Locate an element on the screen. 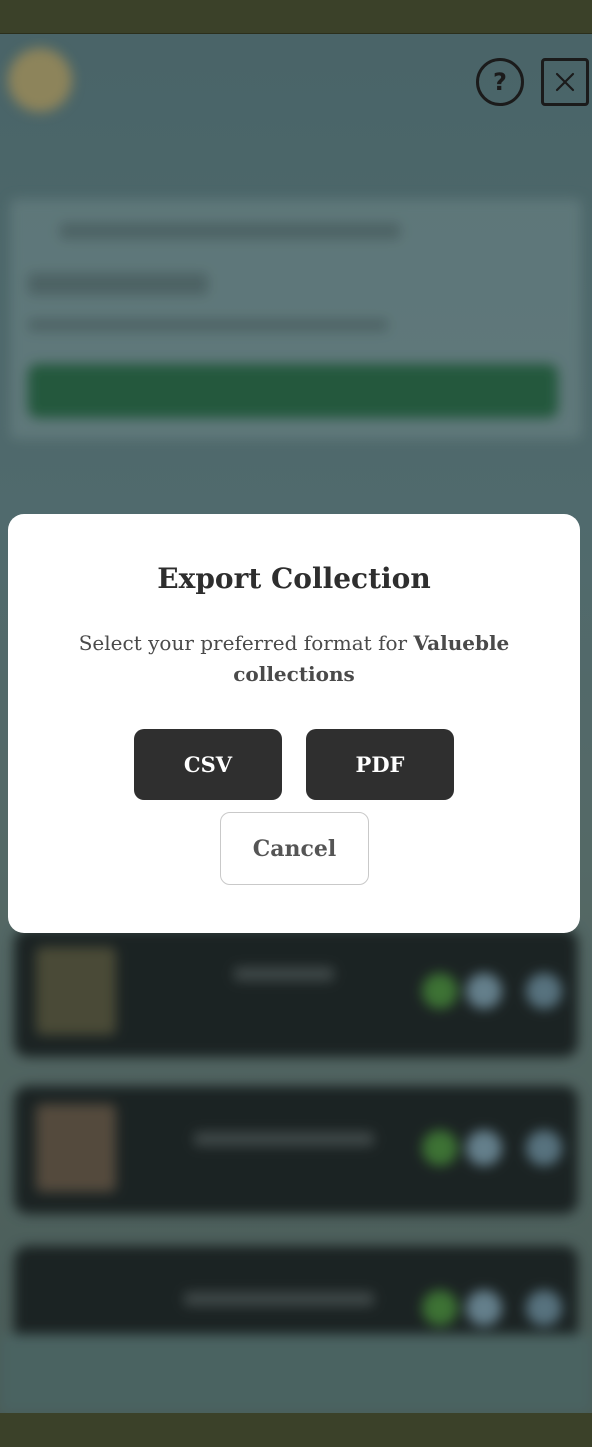  close-button is located at coordinates (565, 82).